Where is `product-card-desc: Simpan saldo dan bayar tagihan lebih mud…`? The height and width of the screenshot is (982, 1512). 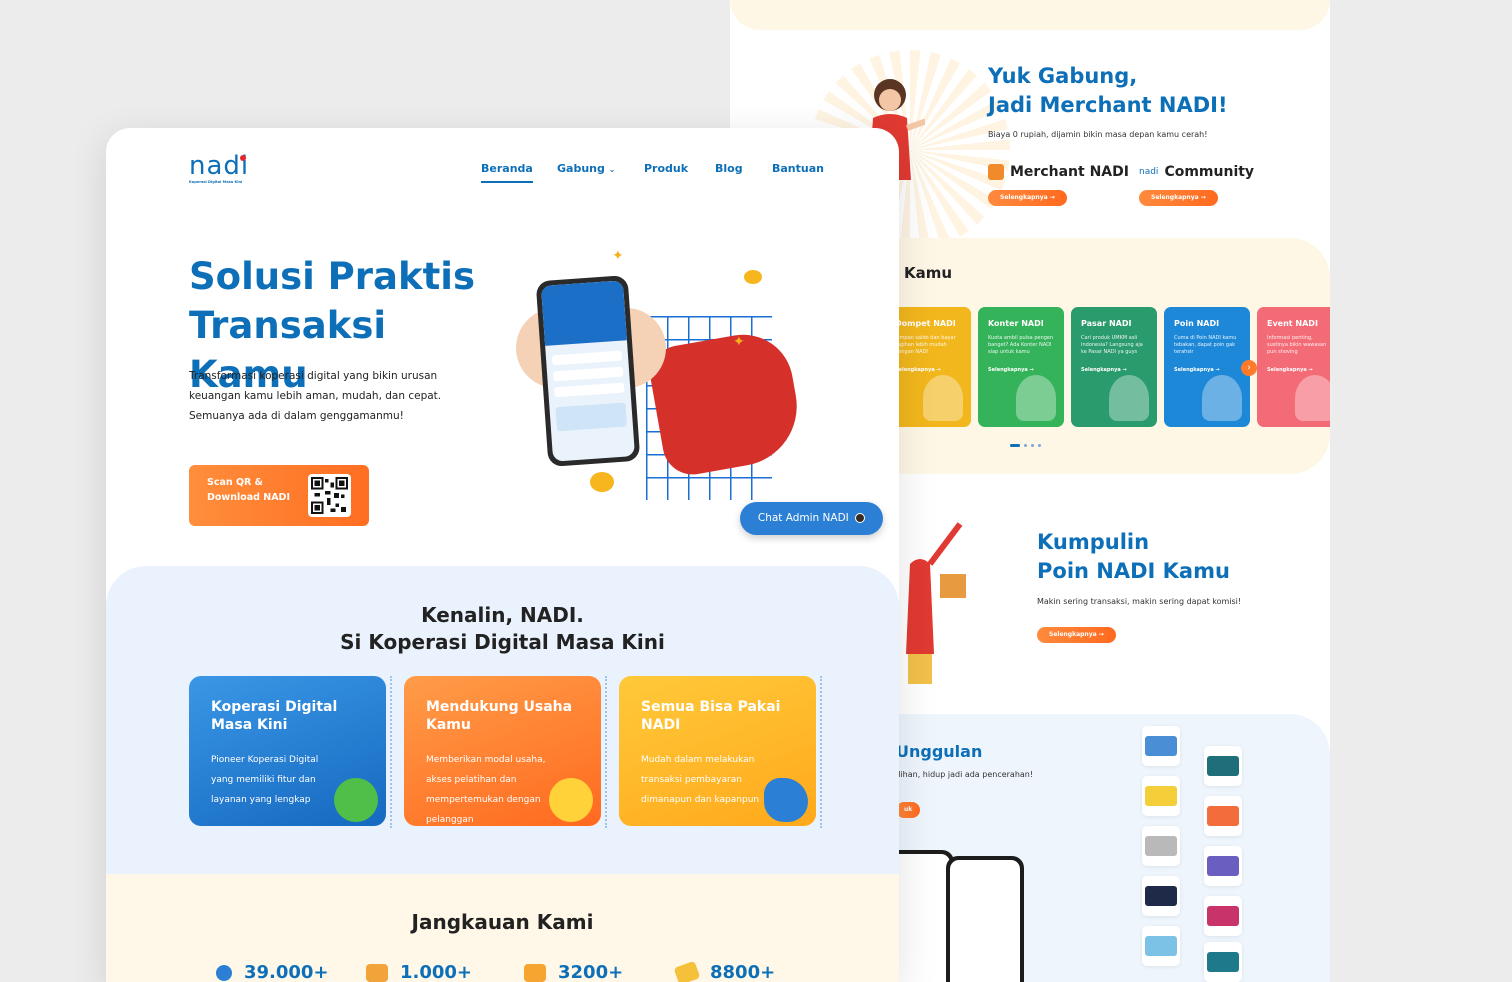
product-card-desc: Simpan saldo dan bayar tagihan lebih mud… is located at coordinates (925, 345).